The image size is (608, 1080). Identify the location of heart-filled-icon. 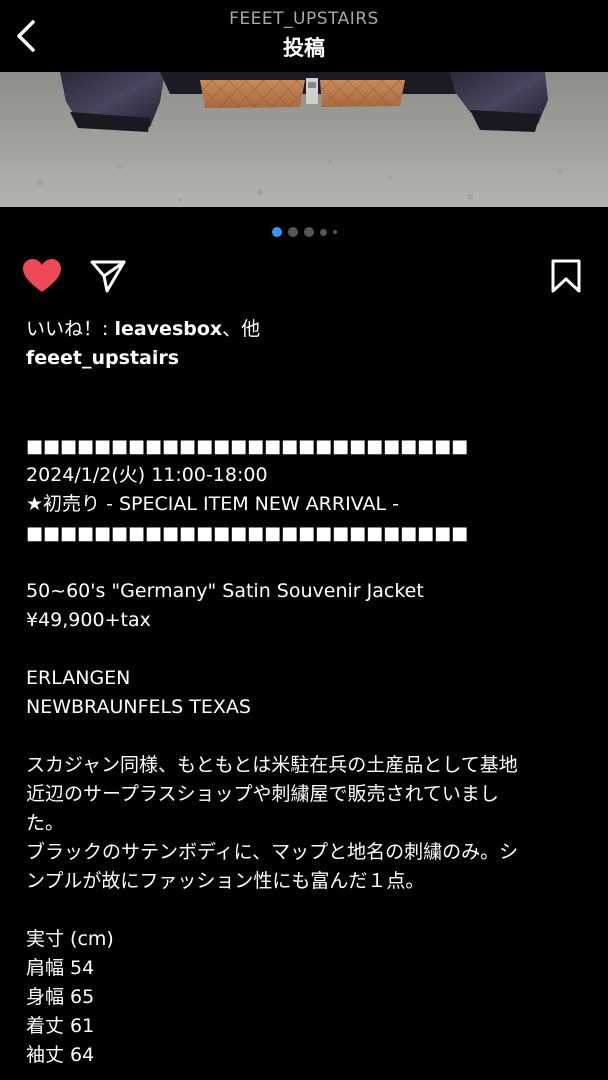
(42, 275).